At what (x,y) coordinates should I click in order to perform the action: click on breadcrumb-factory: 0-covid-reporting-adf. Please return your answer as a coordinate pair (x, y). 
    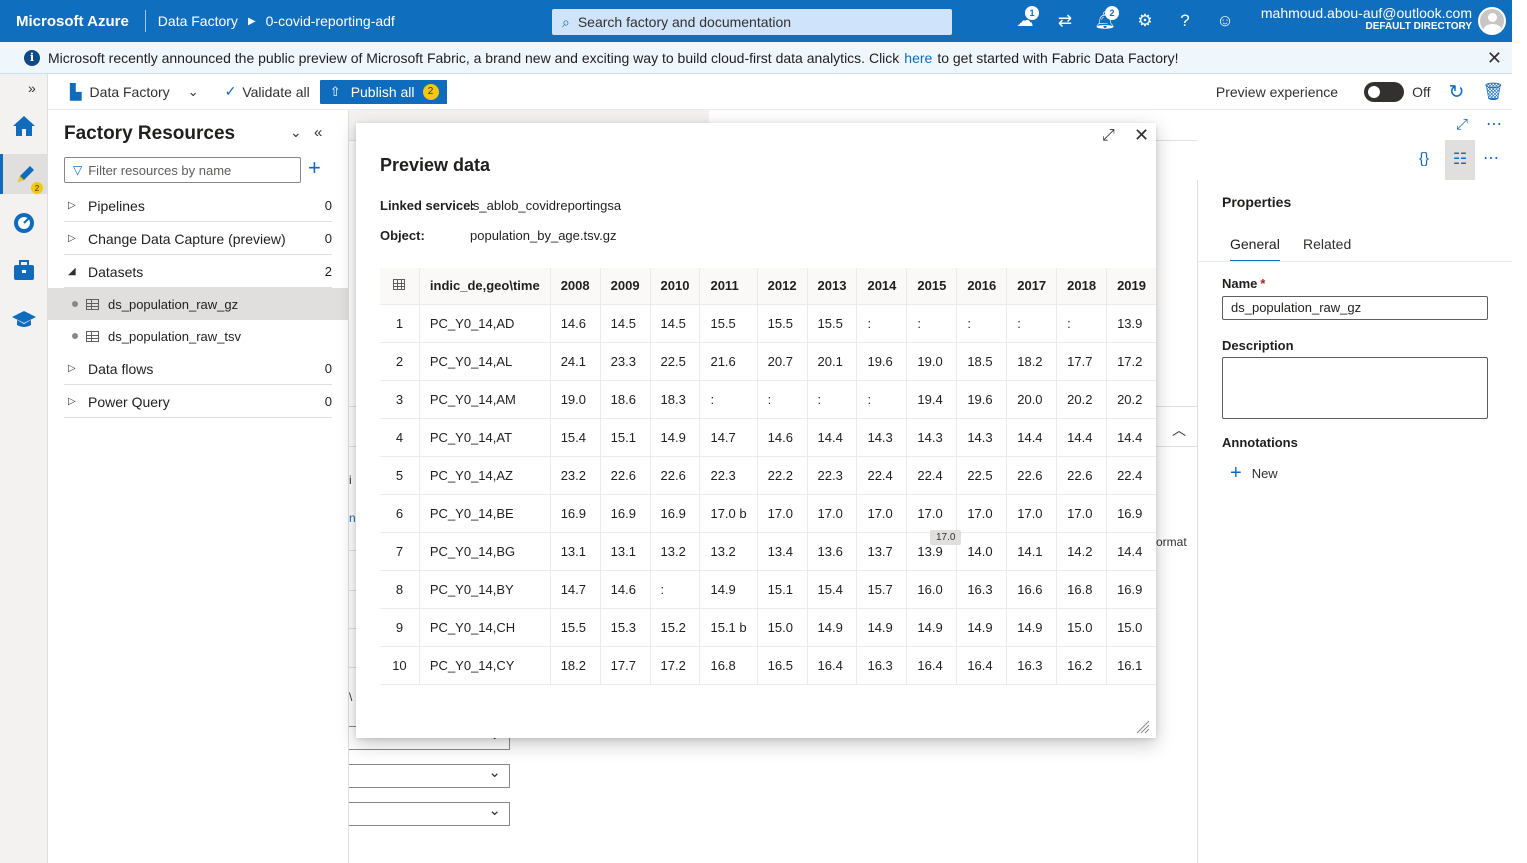
    Looking at the image, I should click on (330, 21).